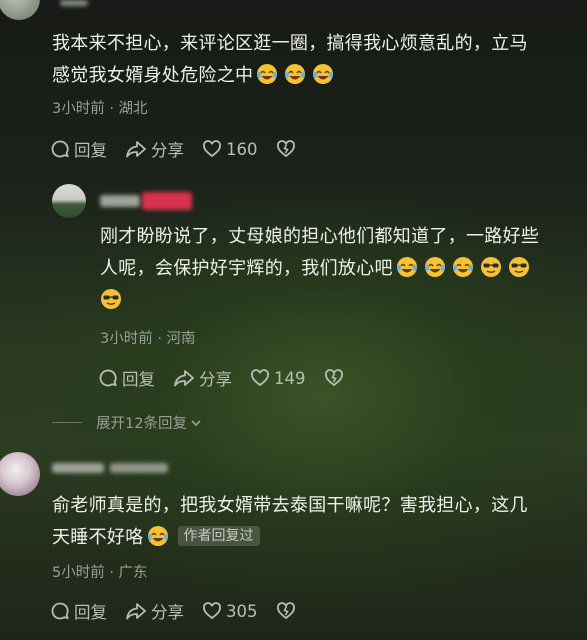 The image size is (587, 640). What do you see at coordinates (242, 611) in the screenshot?
I see `like-count: 305` at bounding box center [242, 611].